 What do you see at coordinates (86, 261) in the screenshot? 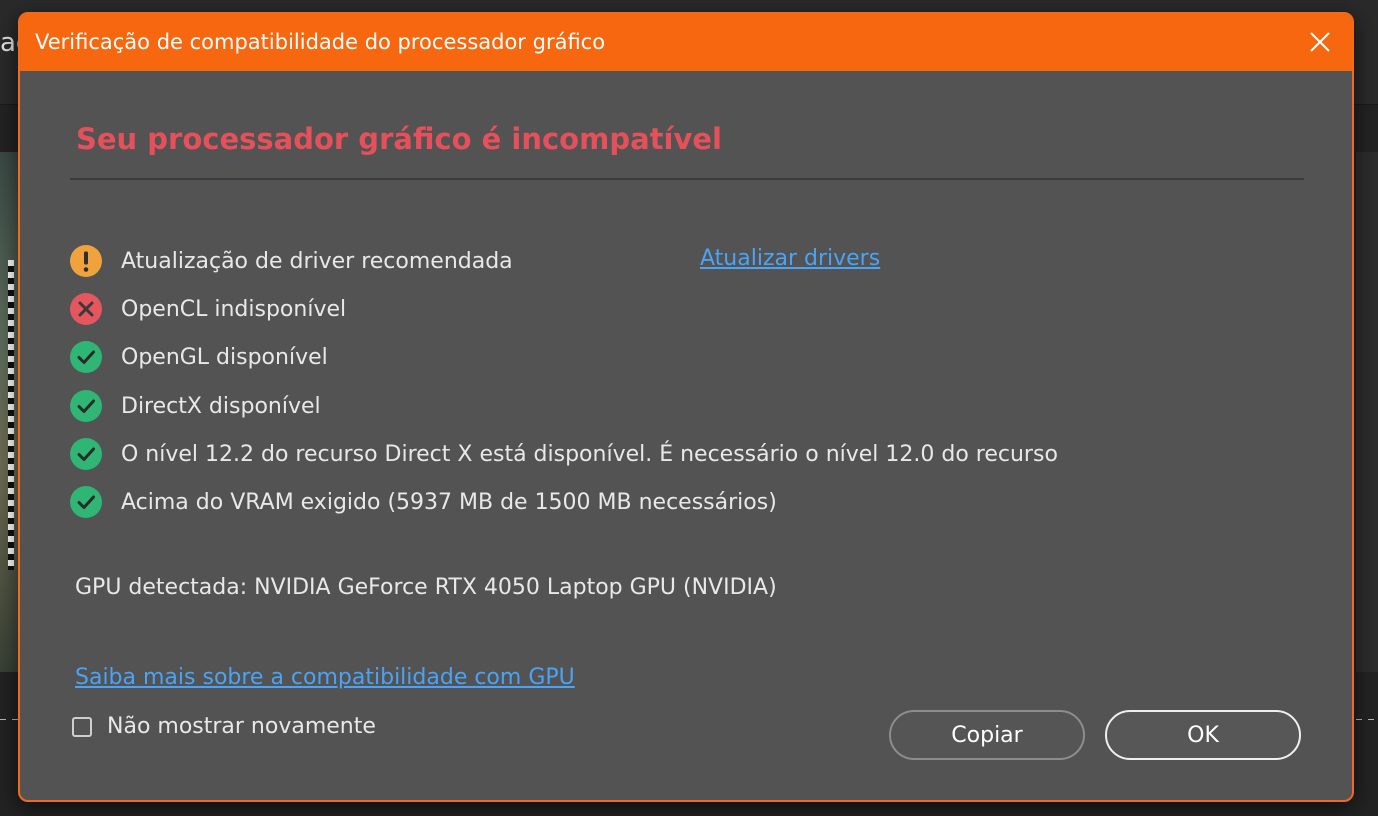
I see `warning-icon` at bounding box center [86, 261].